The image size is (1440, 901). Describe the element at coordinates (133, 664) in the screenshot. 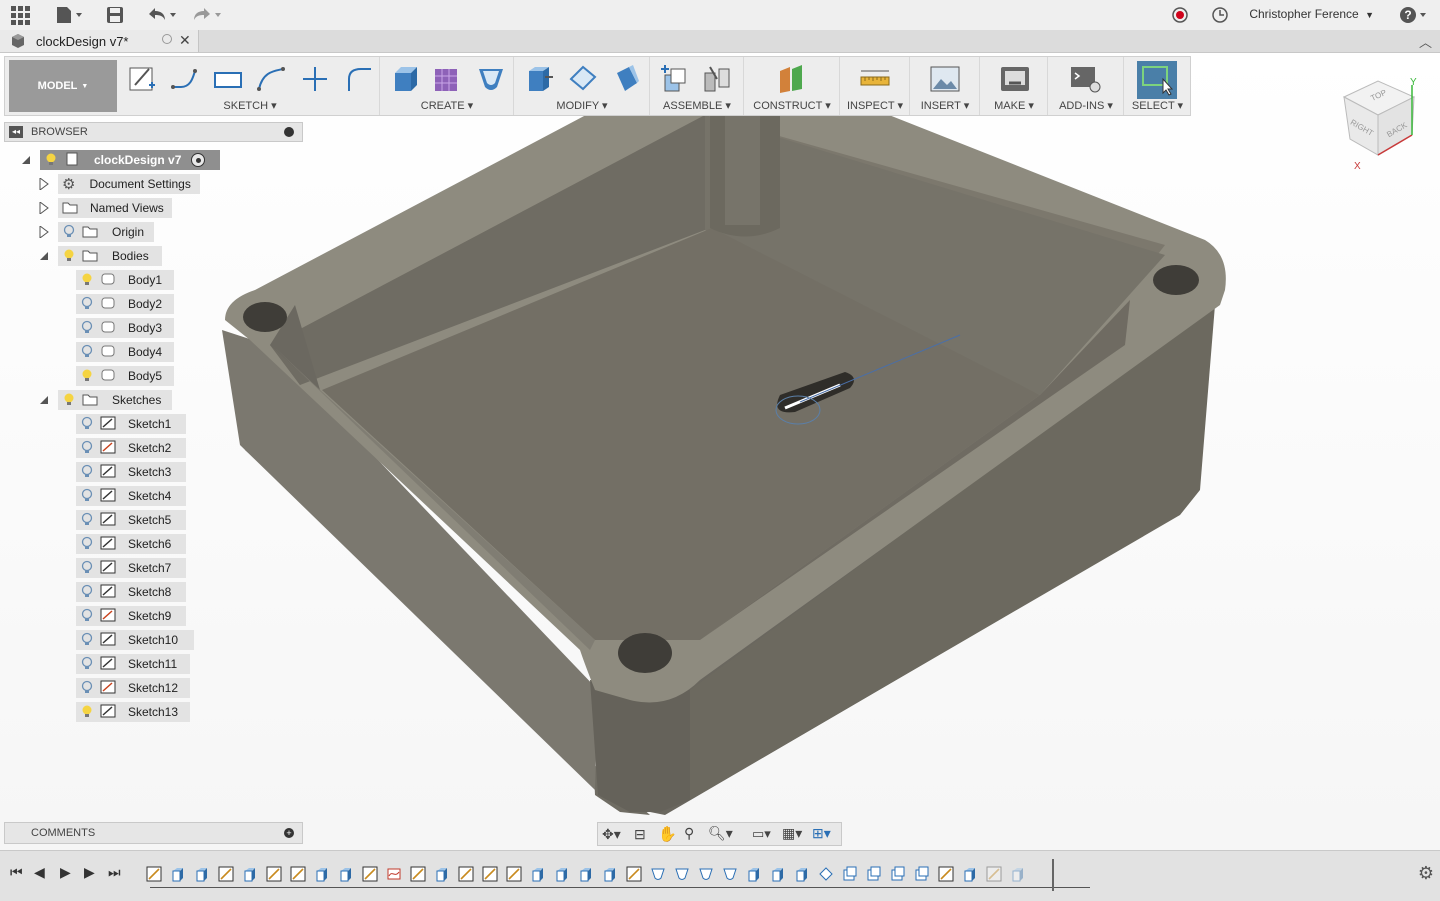

I see `sketch-item: Sketch11` at that location.